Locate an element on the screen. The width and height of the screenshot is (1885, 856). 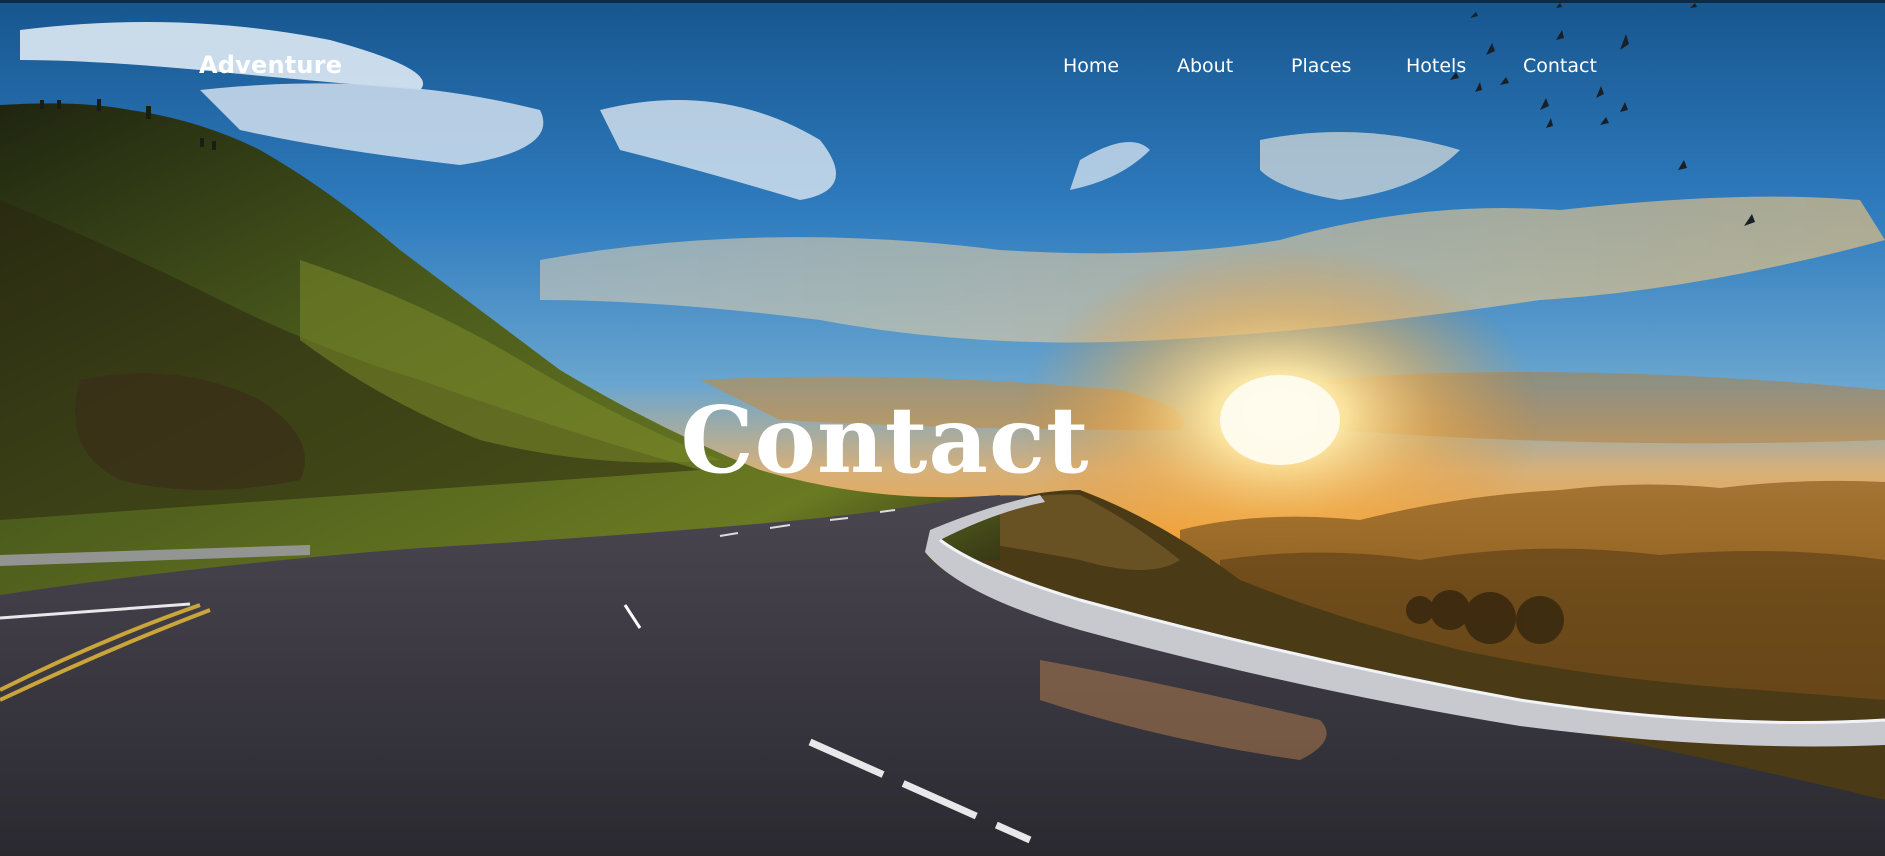
nav-link-home: Home is located at coordinates (1091, 66).